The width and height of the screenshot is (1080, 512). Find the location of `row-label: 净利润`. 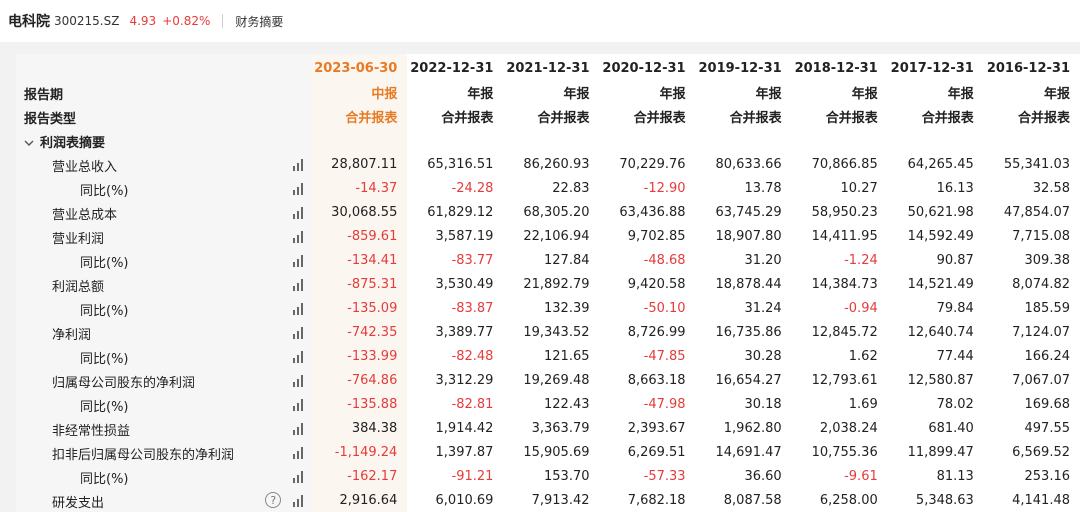

row-label: 净利润 is located at coordinates (72, 335).